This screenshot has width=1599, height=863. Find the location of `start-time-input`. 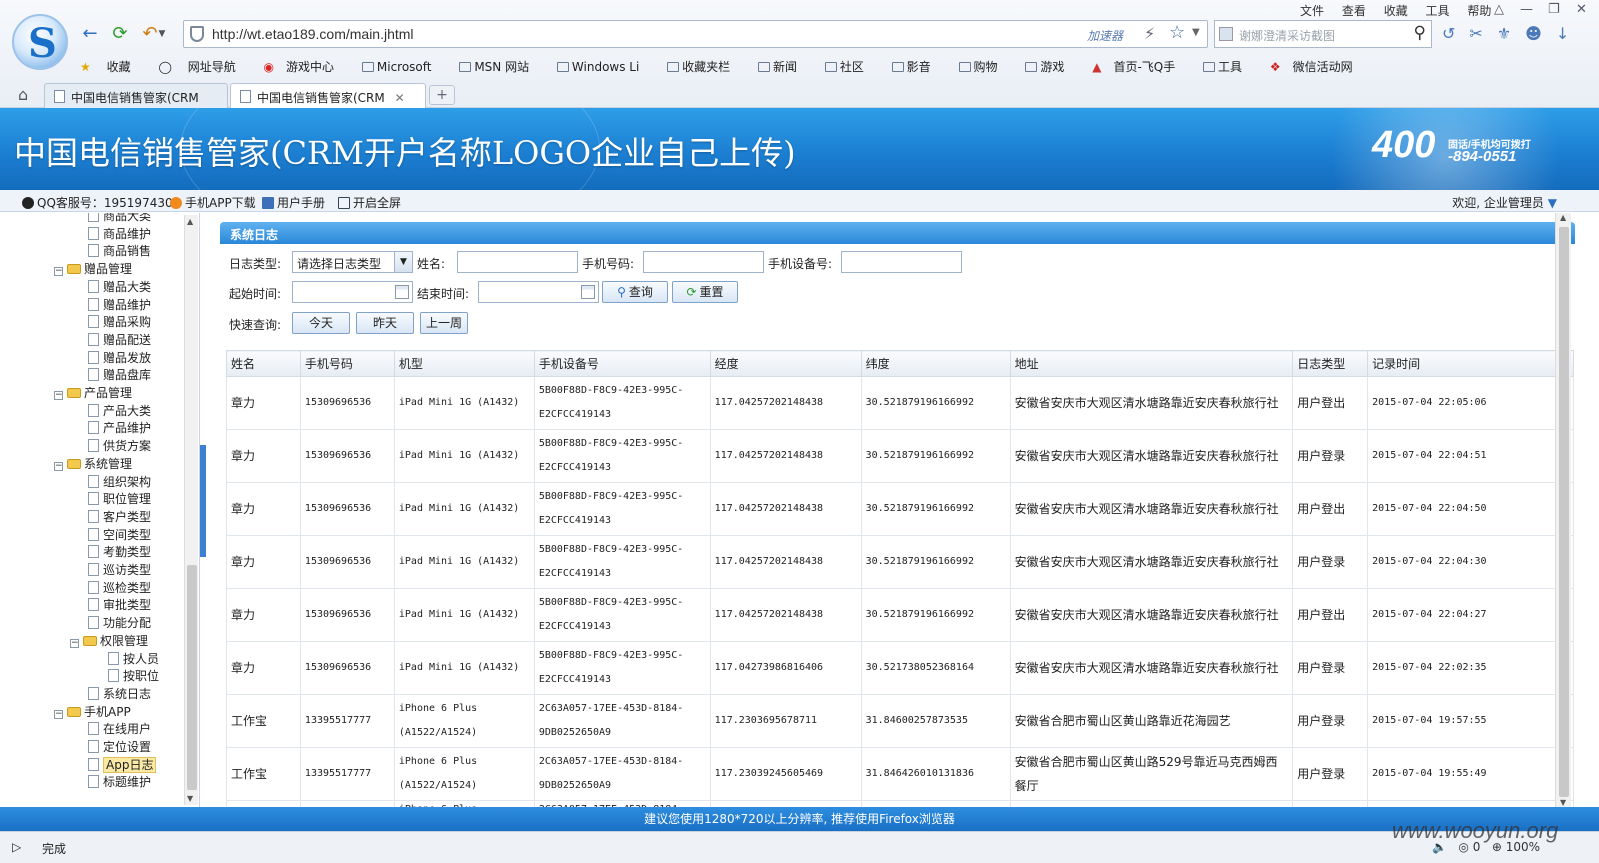

start-time-input is located at coordinates (352, 292).